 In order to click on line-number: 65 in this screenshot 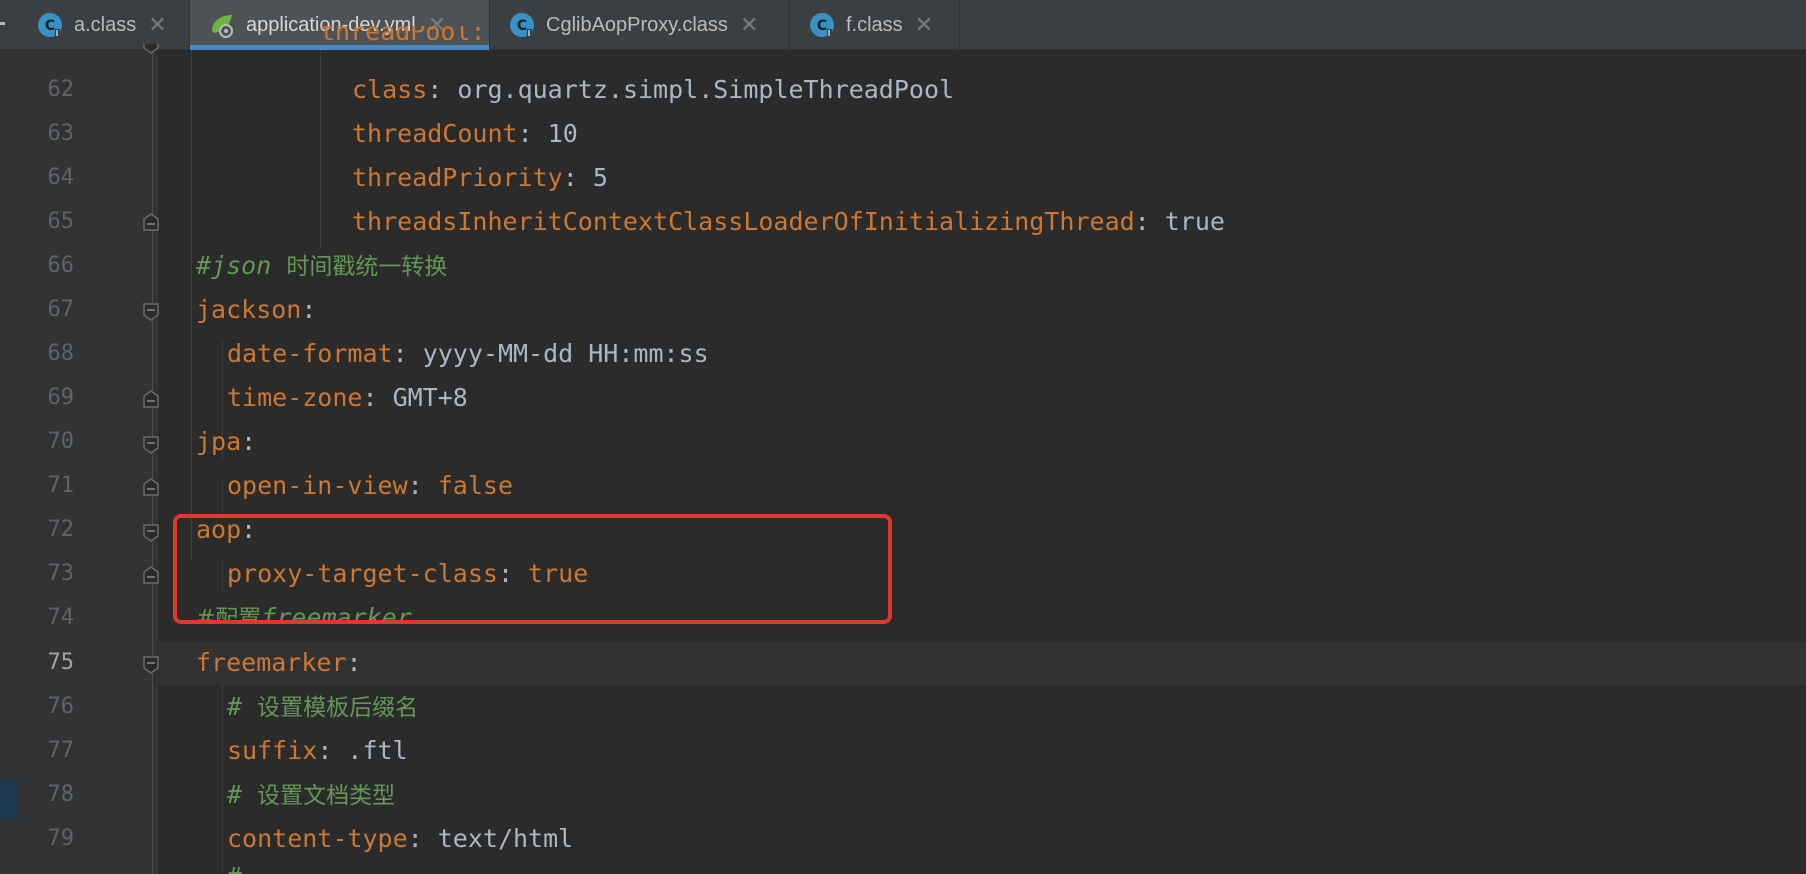, I will do `click(61, 221)`.